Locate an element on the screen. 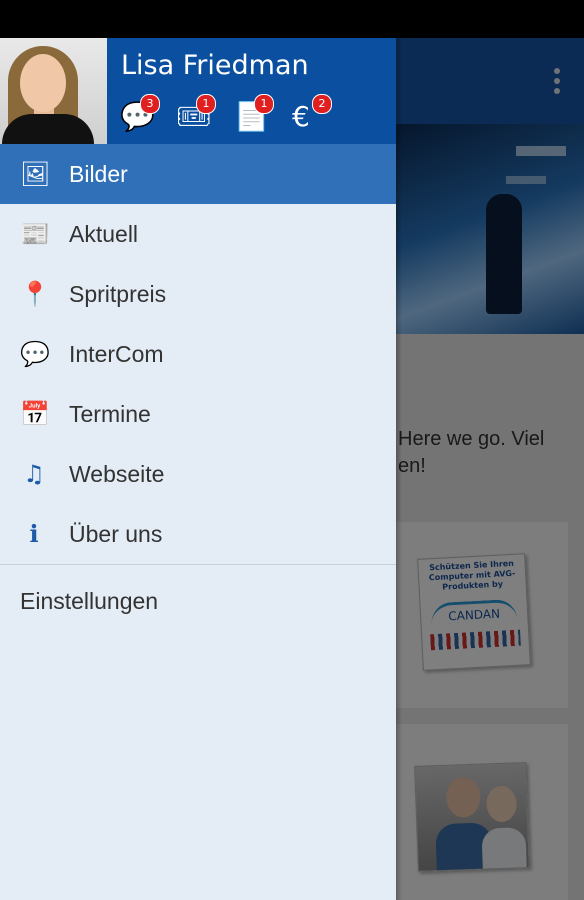 The width and height of the screenshot is (584, 900). menu-item-label: Webseite is located at coordinates (117, 474).